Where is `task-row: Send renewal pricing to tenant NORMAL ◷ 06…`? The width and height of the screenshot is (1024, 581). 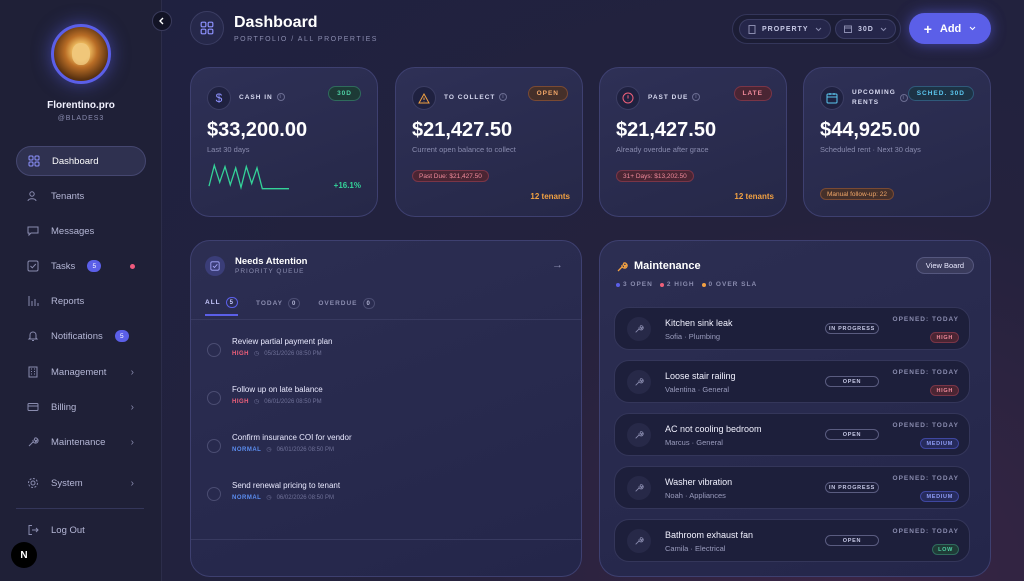 task-row: Send renewal pricing to tenant NORMAL ◷ 06… is located at coordinates (387, 496).